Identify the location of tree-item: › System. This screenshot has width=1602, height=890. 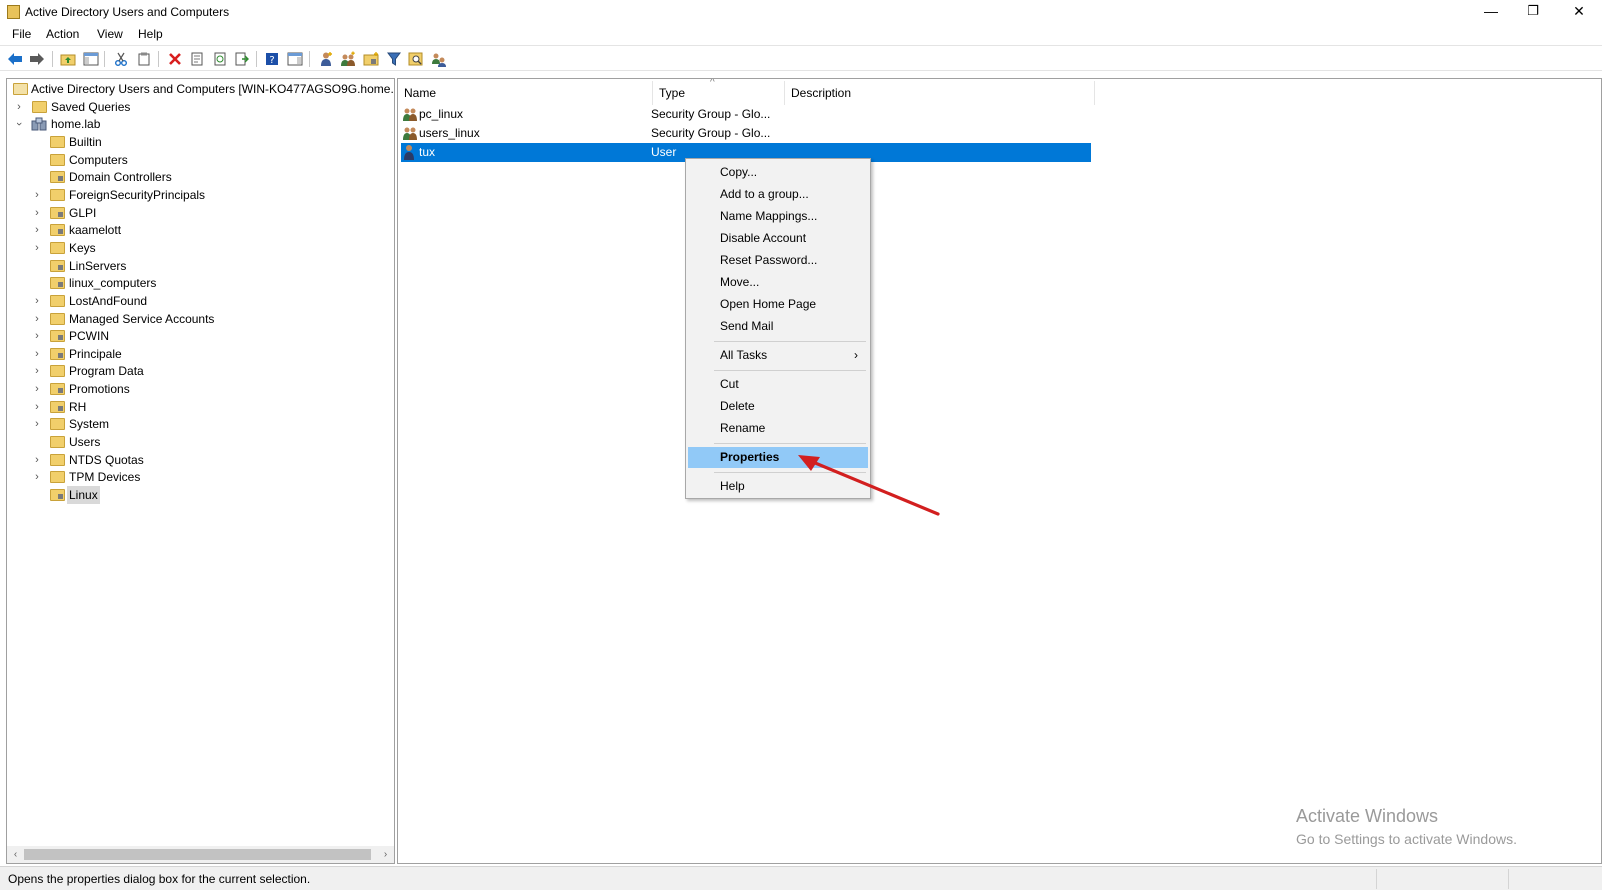
(191, 424).